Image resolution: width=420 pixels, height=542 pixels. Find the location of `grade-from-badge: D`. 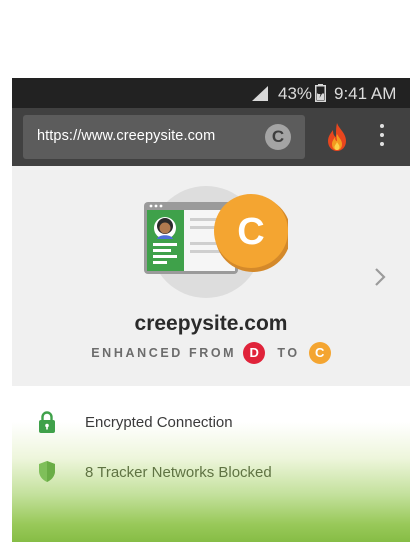

grade-from-badge: D is located at coordinates (254, 353).